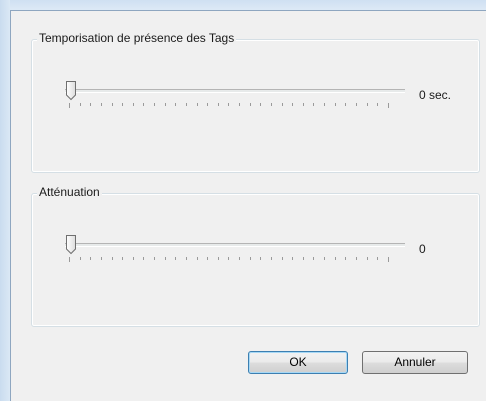 This screenshot has width=486, height=401. What do you see at coordinates (235, 245) in the screenshot?
I see `attenuation-slider-track` at bounding box center [235, 245].